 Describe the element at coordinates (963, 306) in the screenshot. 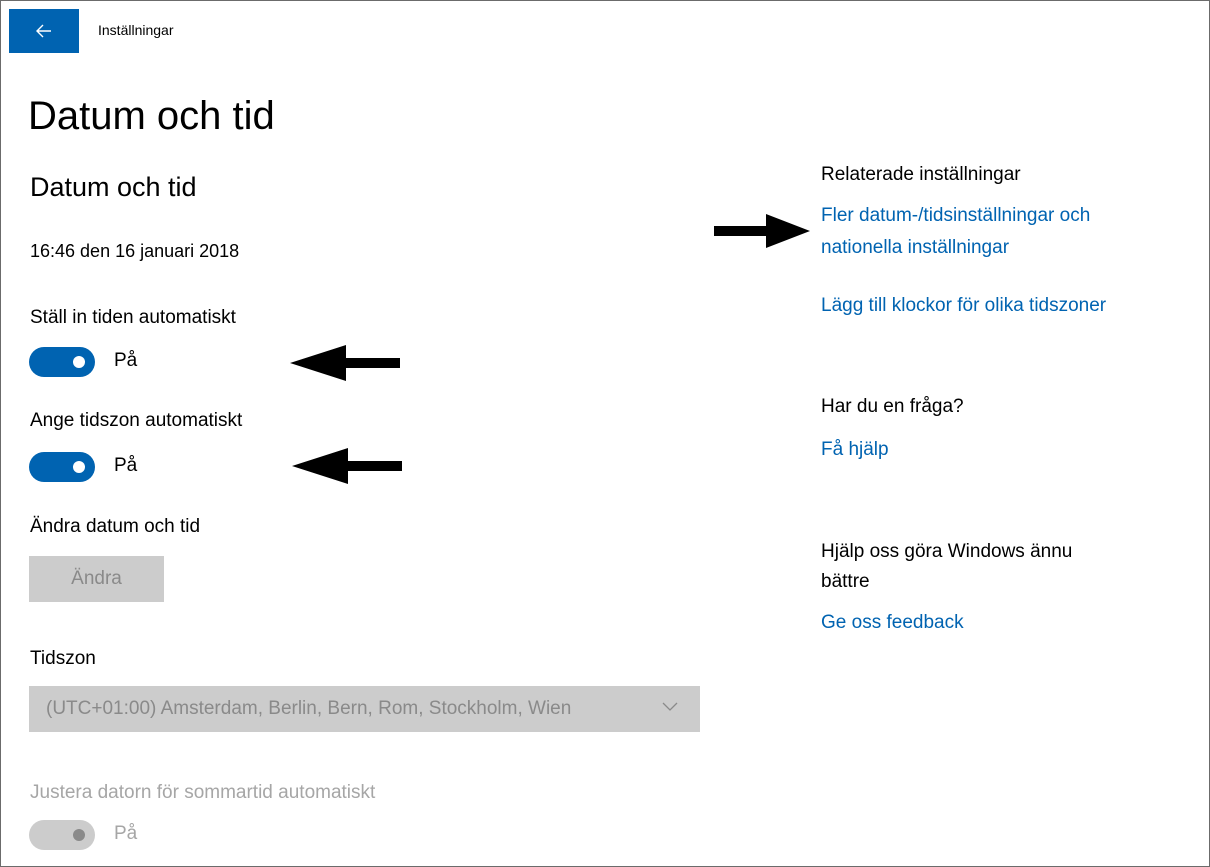

I see `add-clocks-link: Lägg till klockor för olika tidszoner` at that location.